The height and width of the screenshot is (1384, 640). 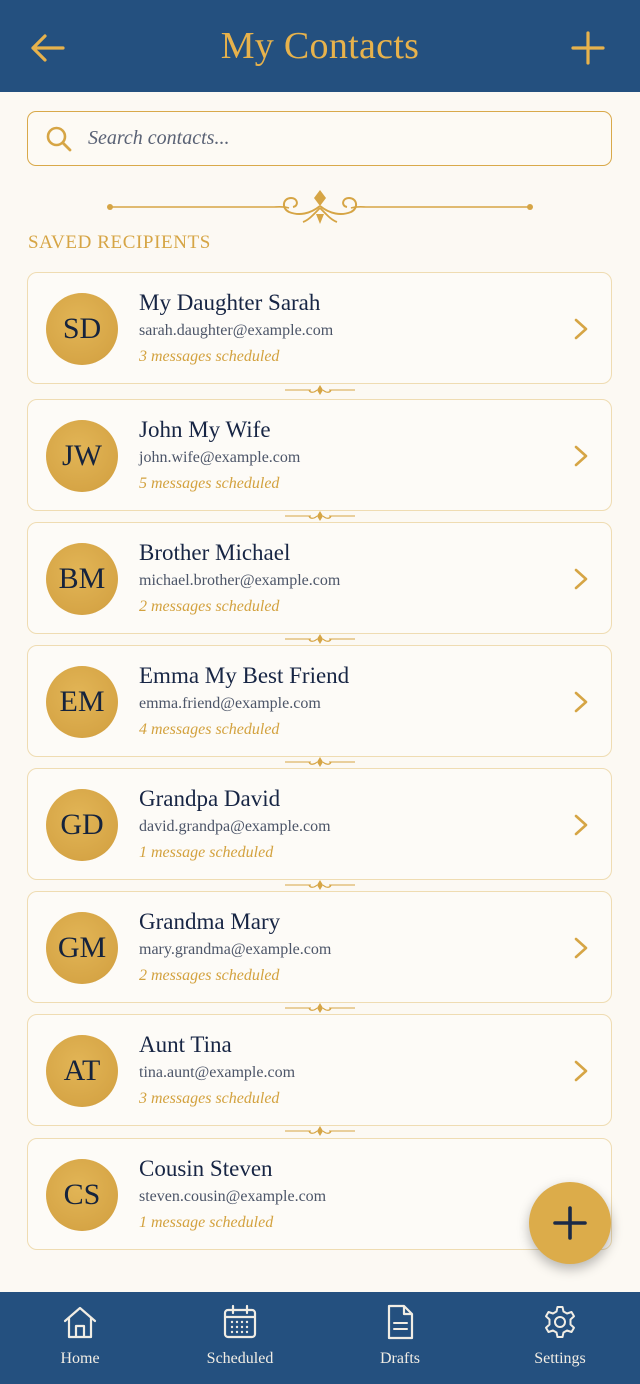 What do you see at coordinates (328, 138) in the screenshot?
I see `search-input` at bounding box center [328, 138].